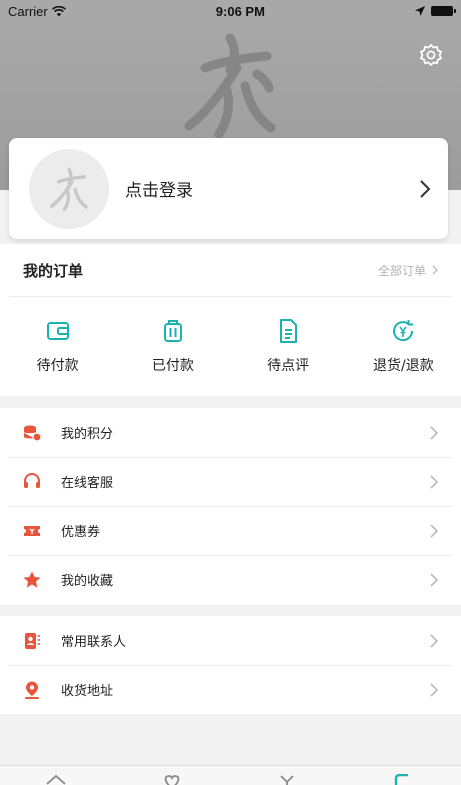 The height and width of the screenshot is (785, 461). I want to click on avatar, so click(69, 188).